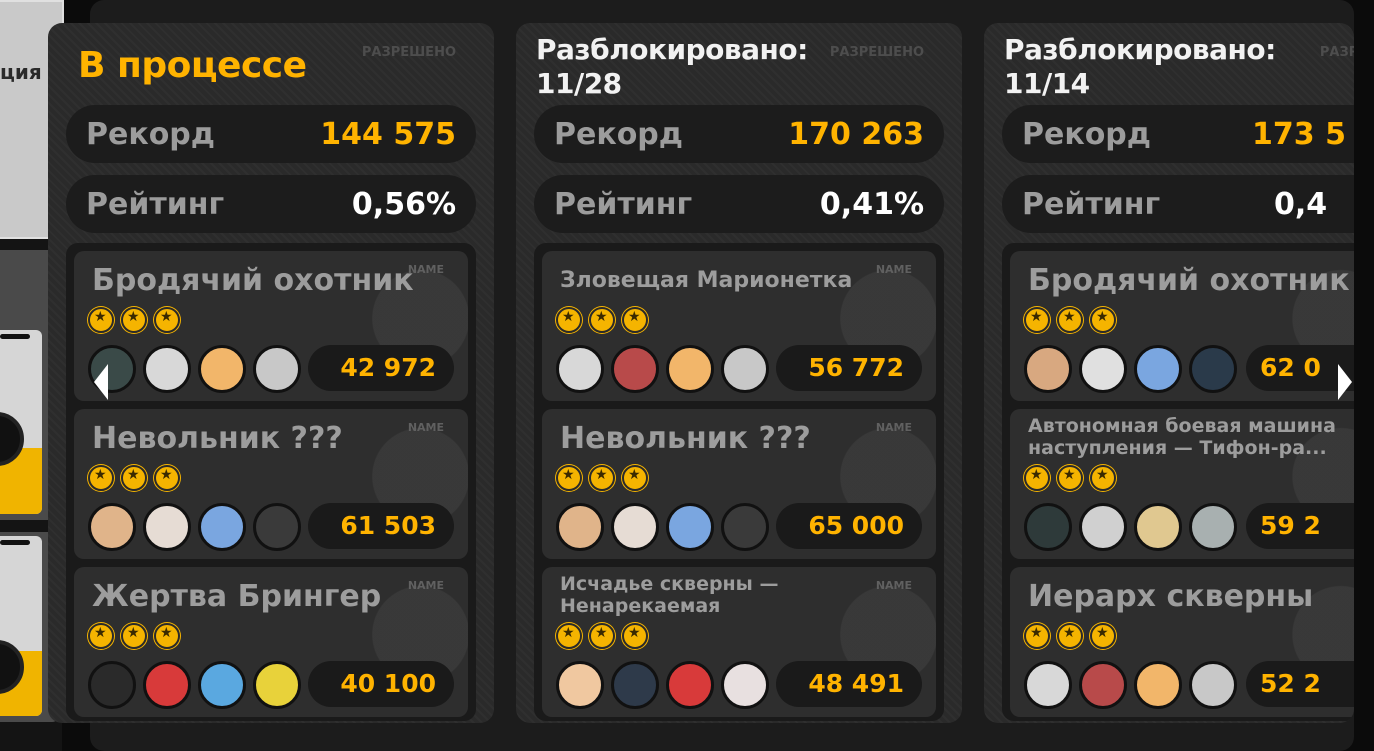  What do you see at coordinates (237, 596) in the screenshot?
I see `team-name: Жертва Брингер` at bounding box center [237, 596].